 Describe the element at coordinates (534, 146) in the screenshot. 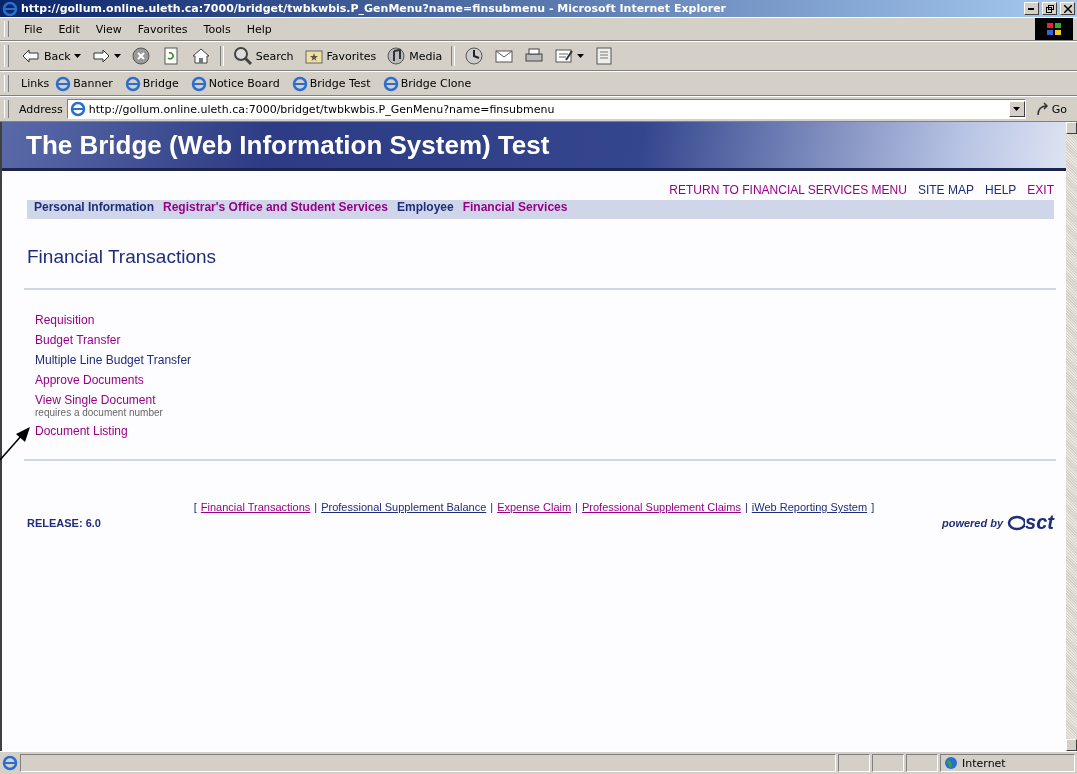

I see `page-banner: The Bridge (Web Information System) Test` at that location.